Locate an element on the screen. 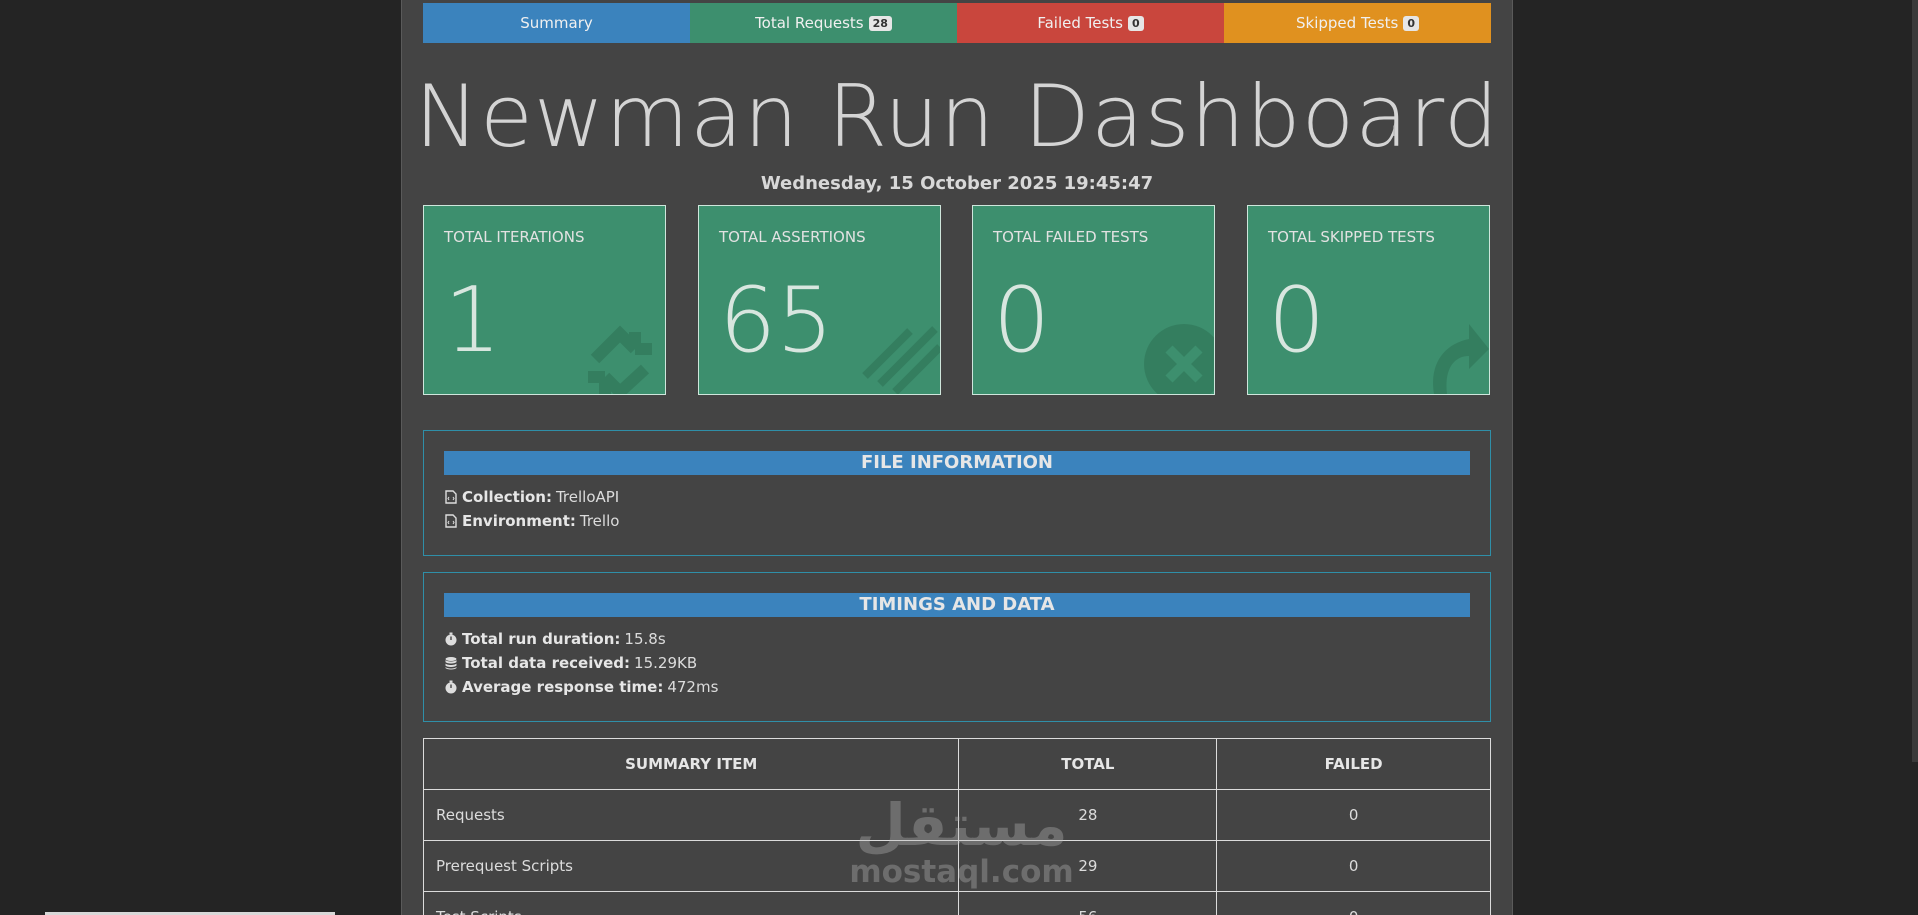 The image size is (1918, 915). collection-value: TrelloAPI is located at coordinates (587, 497).